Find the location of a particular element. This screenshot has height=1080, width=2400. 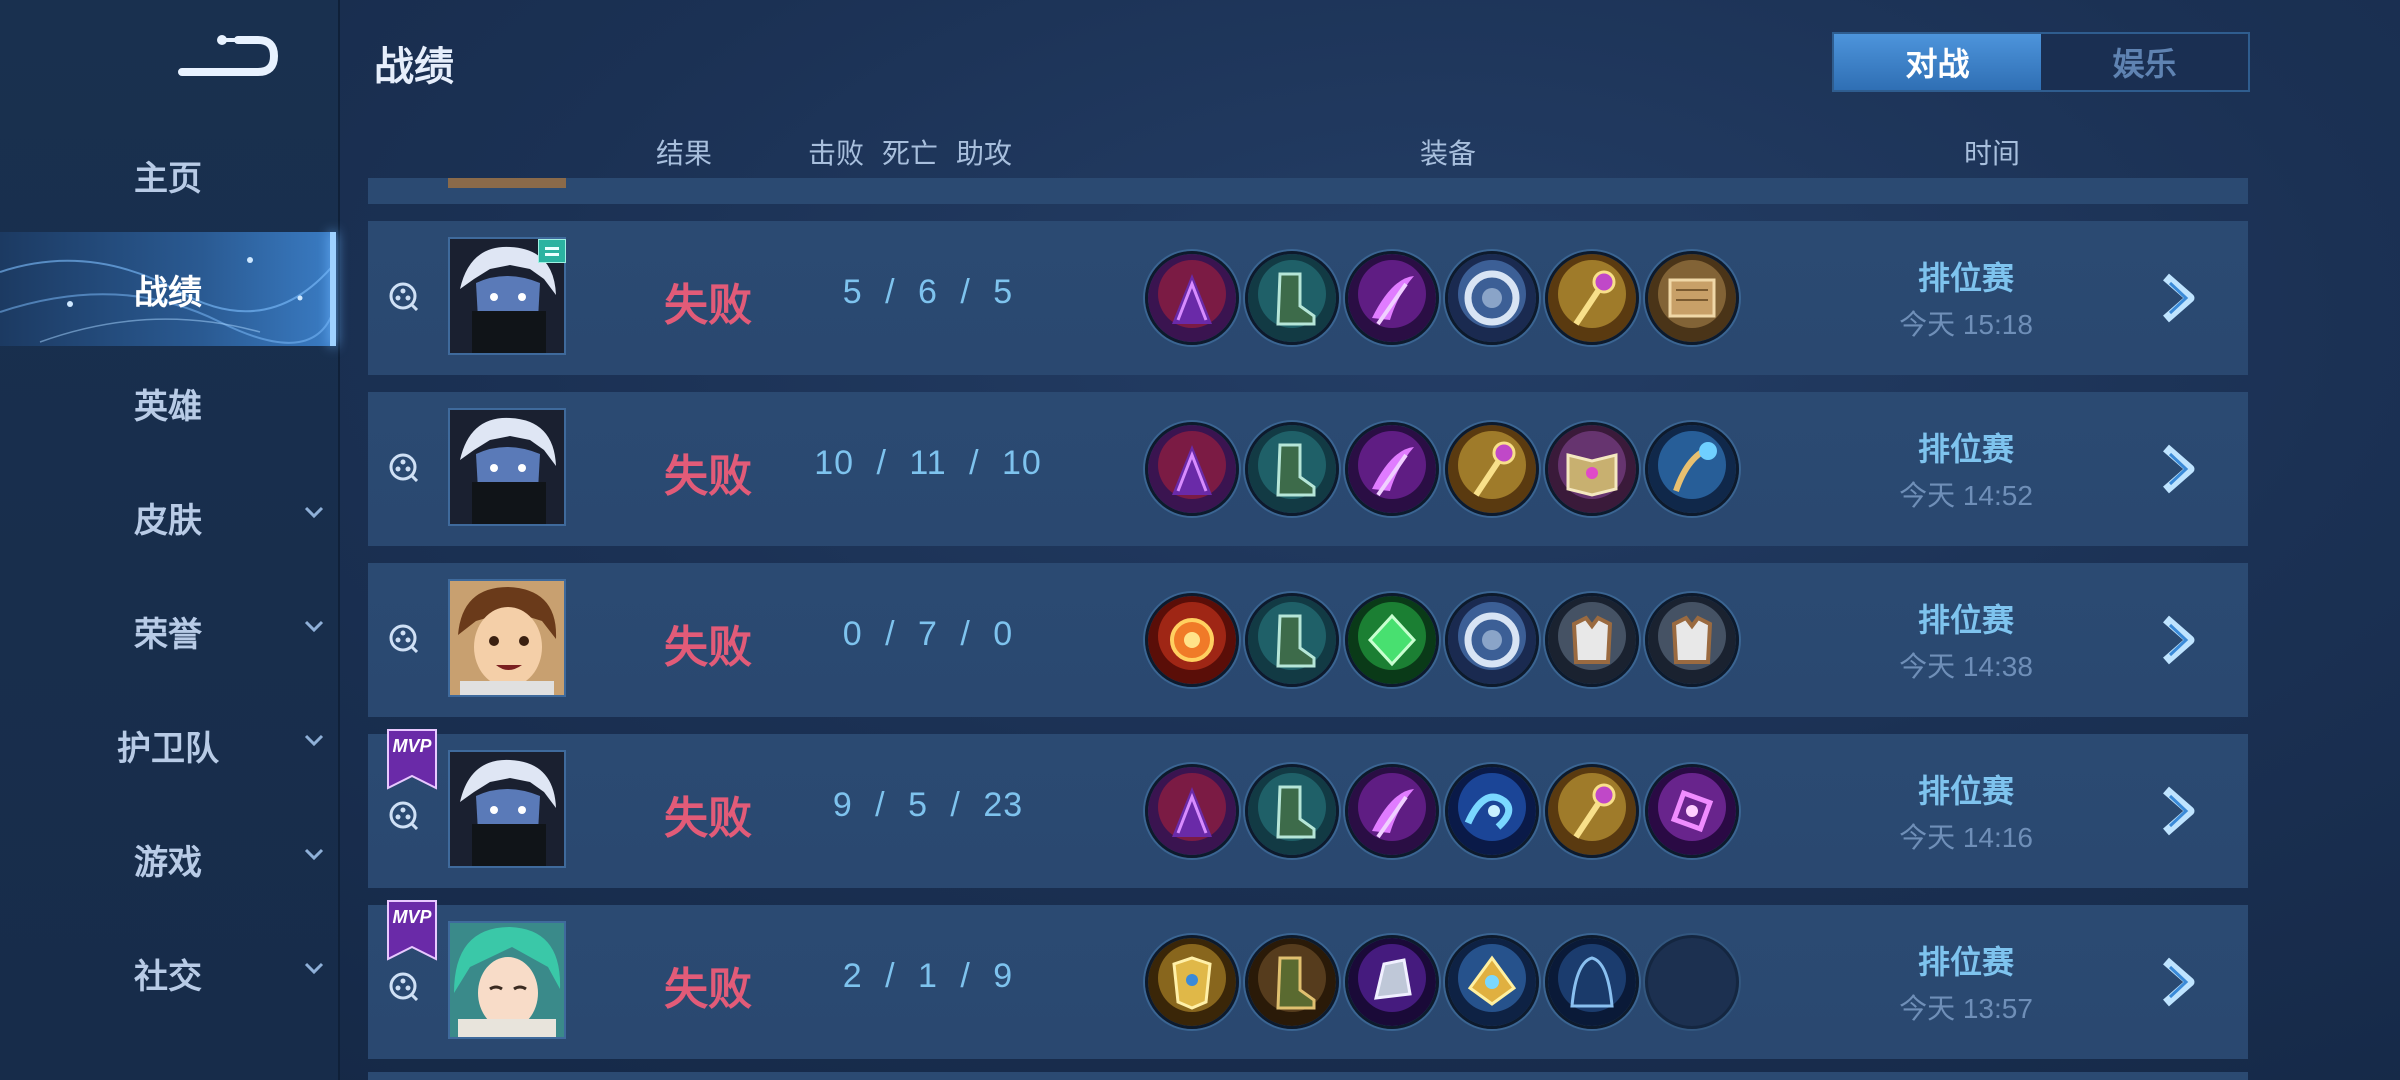

gold-crest-item-icon is located at coordinates (1492, 982).